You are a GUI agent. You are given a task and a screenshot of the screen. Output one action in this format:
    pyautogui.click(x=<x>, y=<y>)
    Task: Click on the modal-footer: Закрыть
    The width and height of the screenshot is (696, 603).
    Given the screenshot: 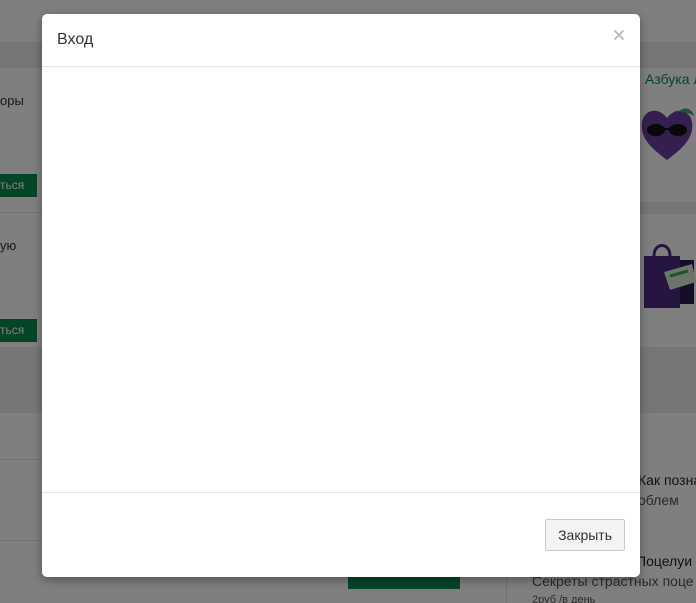 What is the action you would take?
    pyautogui.click(x=341, y=535)
    